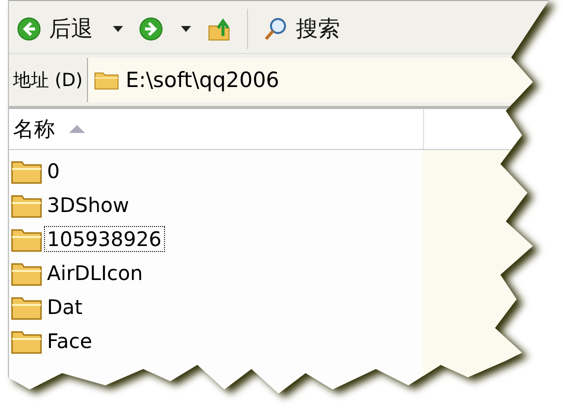 Image resolution: width=563 pixels, height=416 pixels. Describe the element at coordinates (88, 205) in the screenshot. I see `folder-name: 3DShow` at that location.